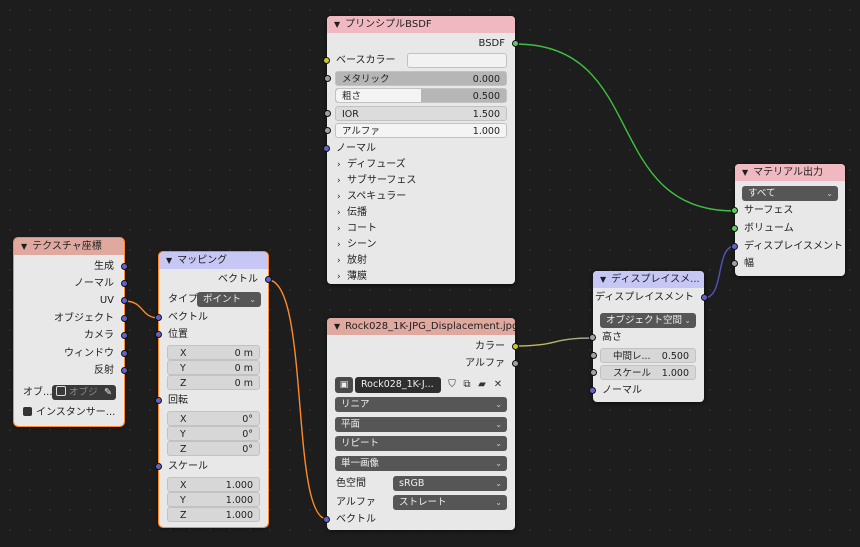  What do you see at coordinates (450, 483) in the screenshot?
I see `colorspace-dropdown: sRGB ⌄` at bounding box center [450, 483].